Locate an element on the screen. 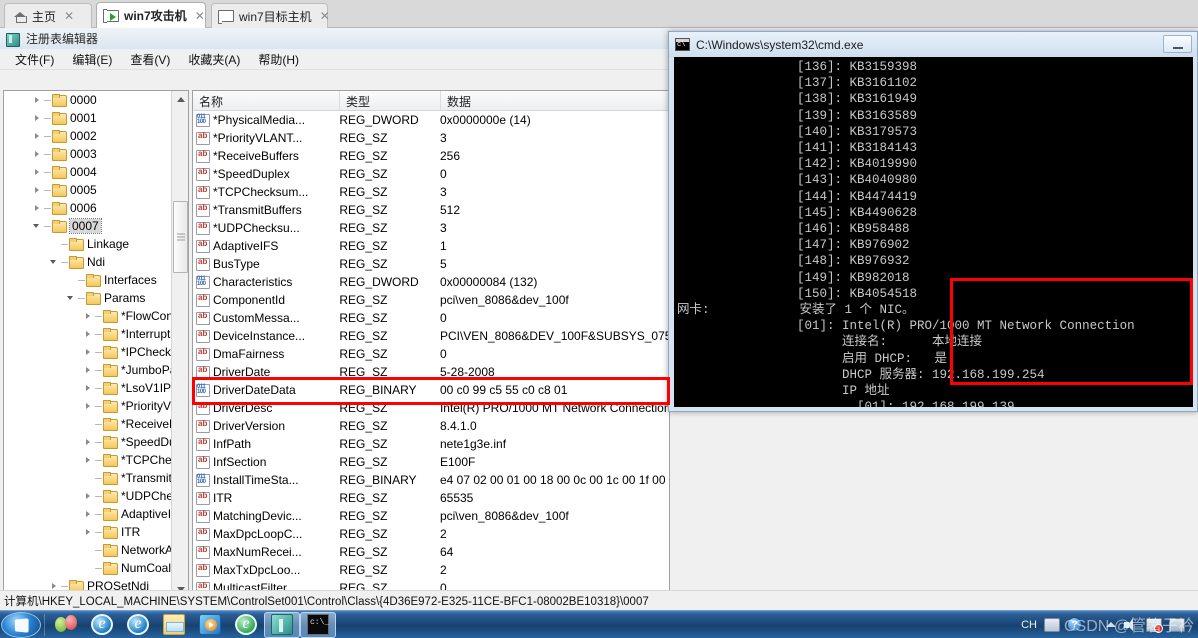  taskbar-explorer-icon is located at coordinates (174, 625).